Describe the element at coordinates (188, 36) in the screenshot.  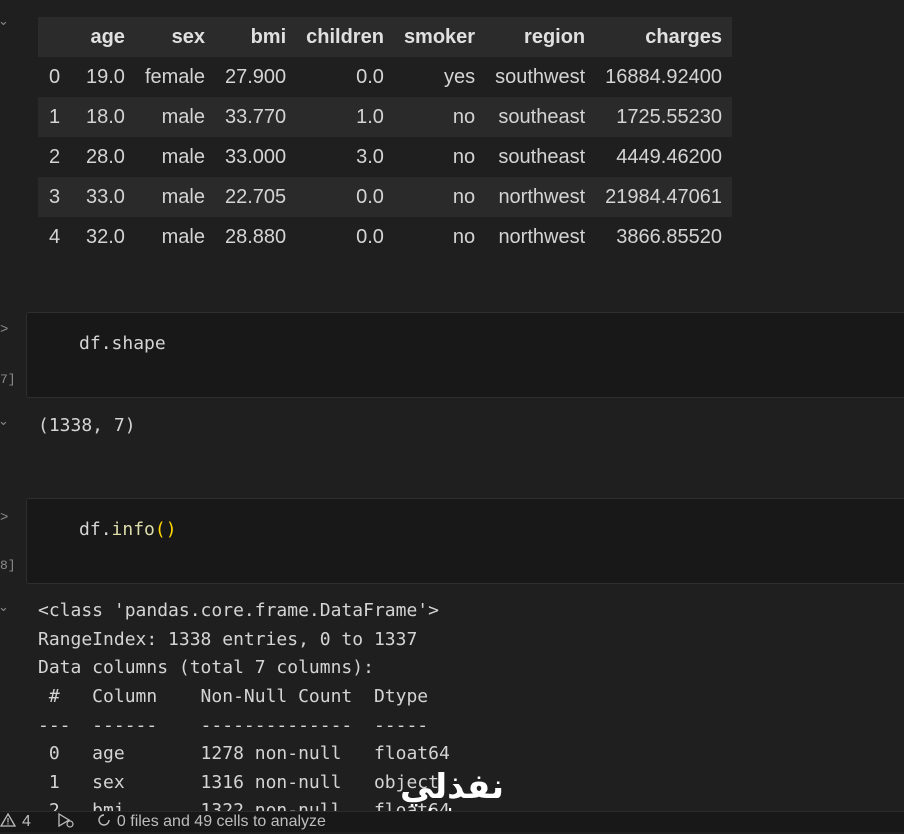
I see `column-header: sex` at that location.